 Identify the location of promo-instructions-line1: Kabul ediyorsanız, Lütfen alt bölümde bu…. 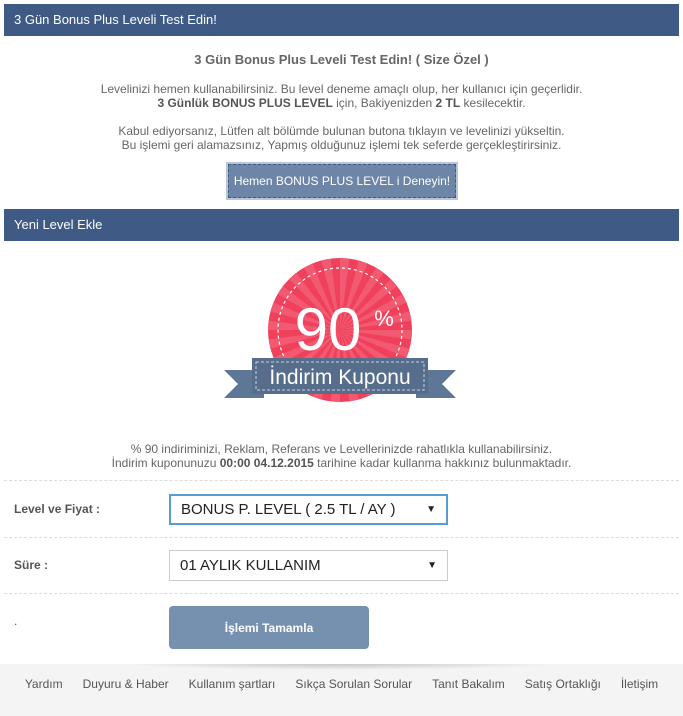
(341, 131).